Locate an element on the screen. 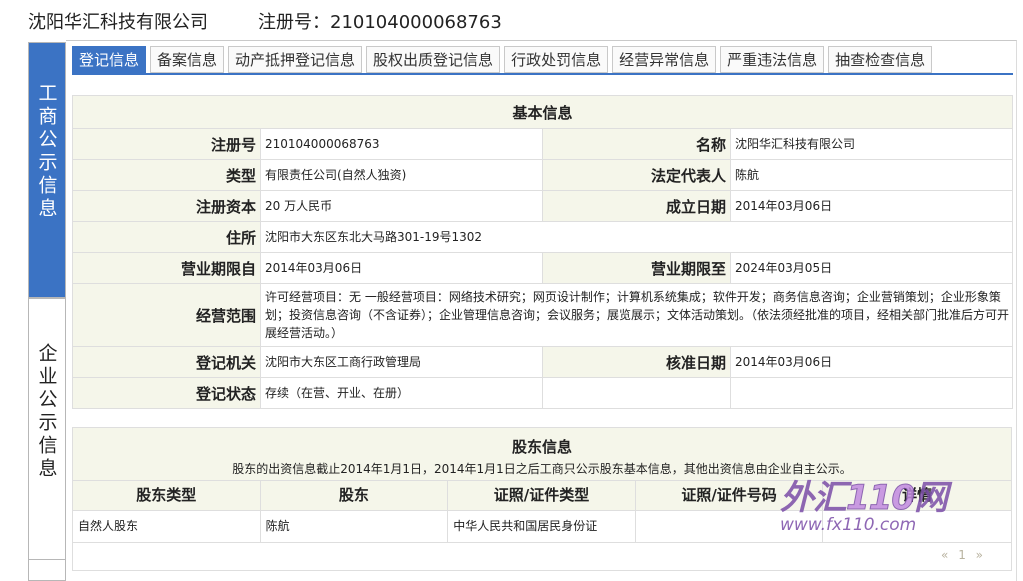 This screenshot has width=1023, height=581. pager: « 1 » is located at coordinates (959, 555).